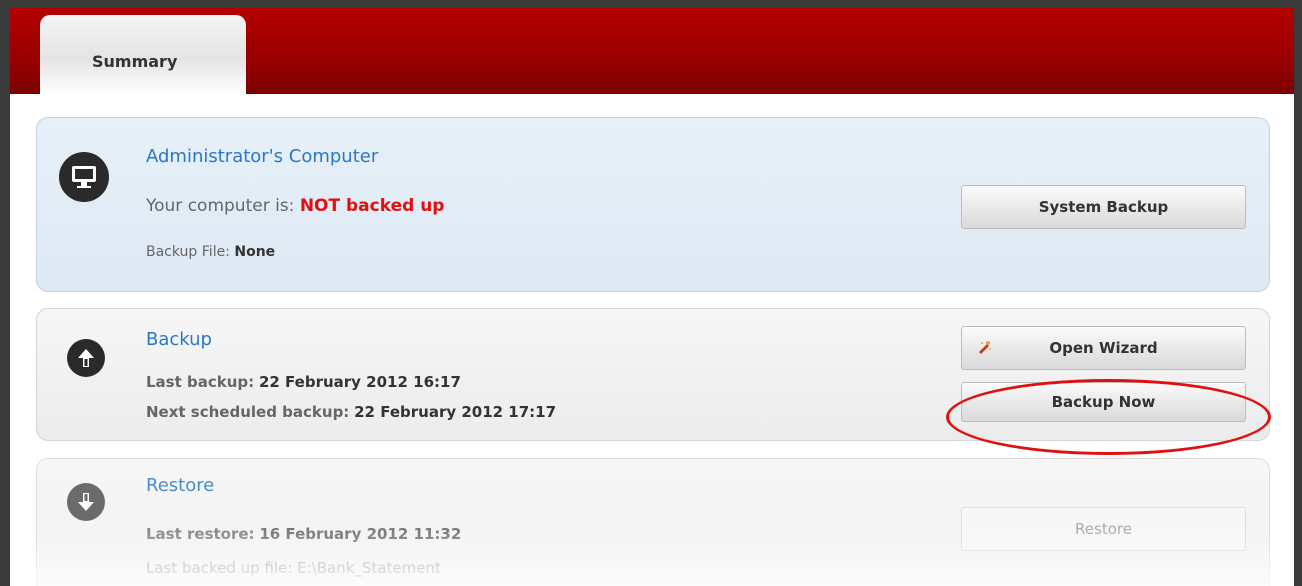  Describe the element at coordinates (219, 568) in the screenshot. I see `last-file-label: Last backed up file:` at that location.